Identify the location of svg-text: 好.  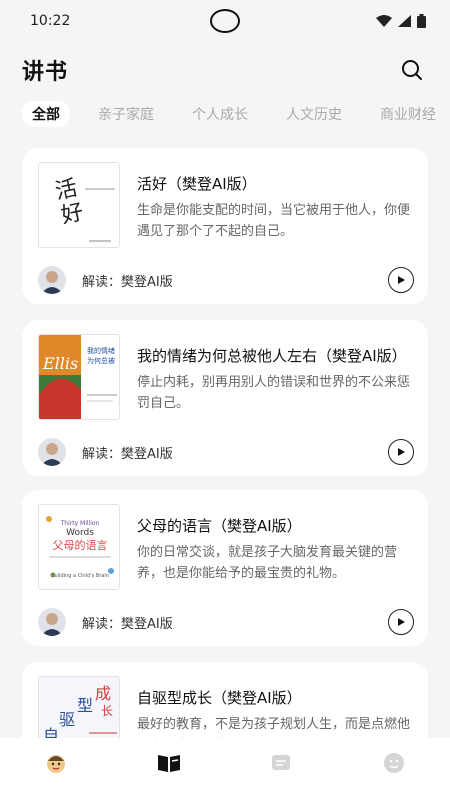
(72, 214).